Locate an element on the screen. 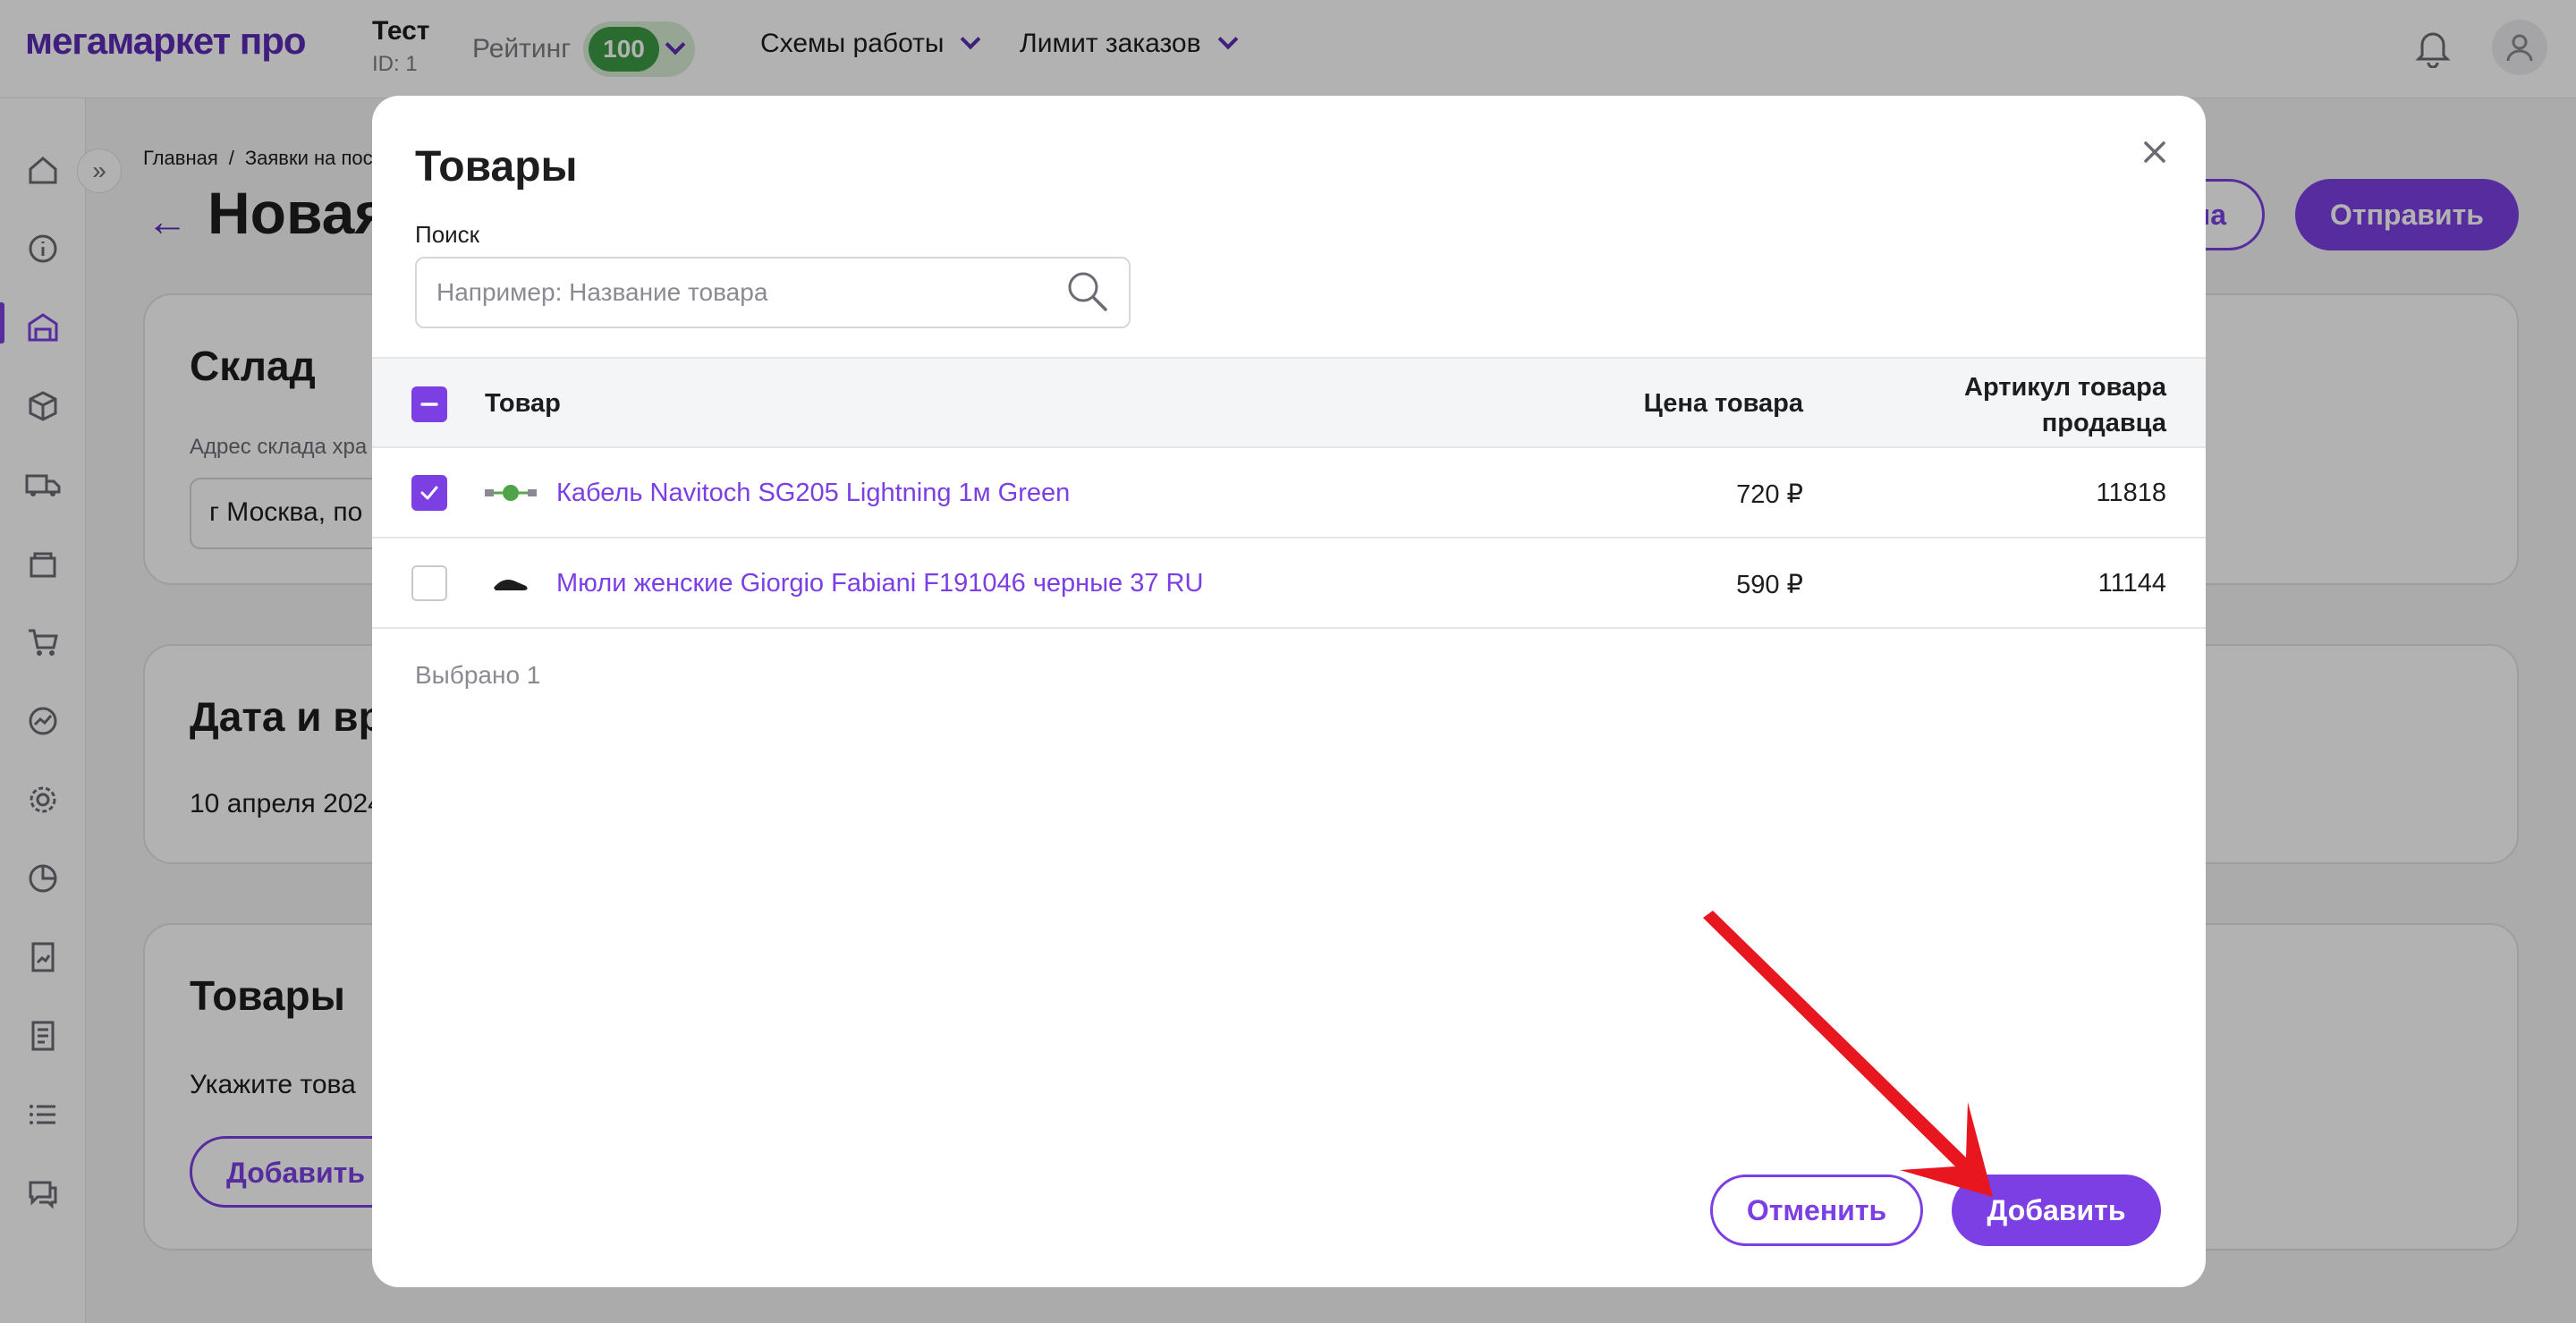  check-icon is located at coordinates (429, 493).